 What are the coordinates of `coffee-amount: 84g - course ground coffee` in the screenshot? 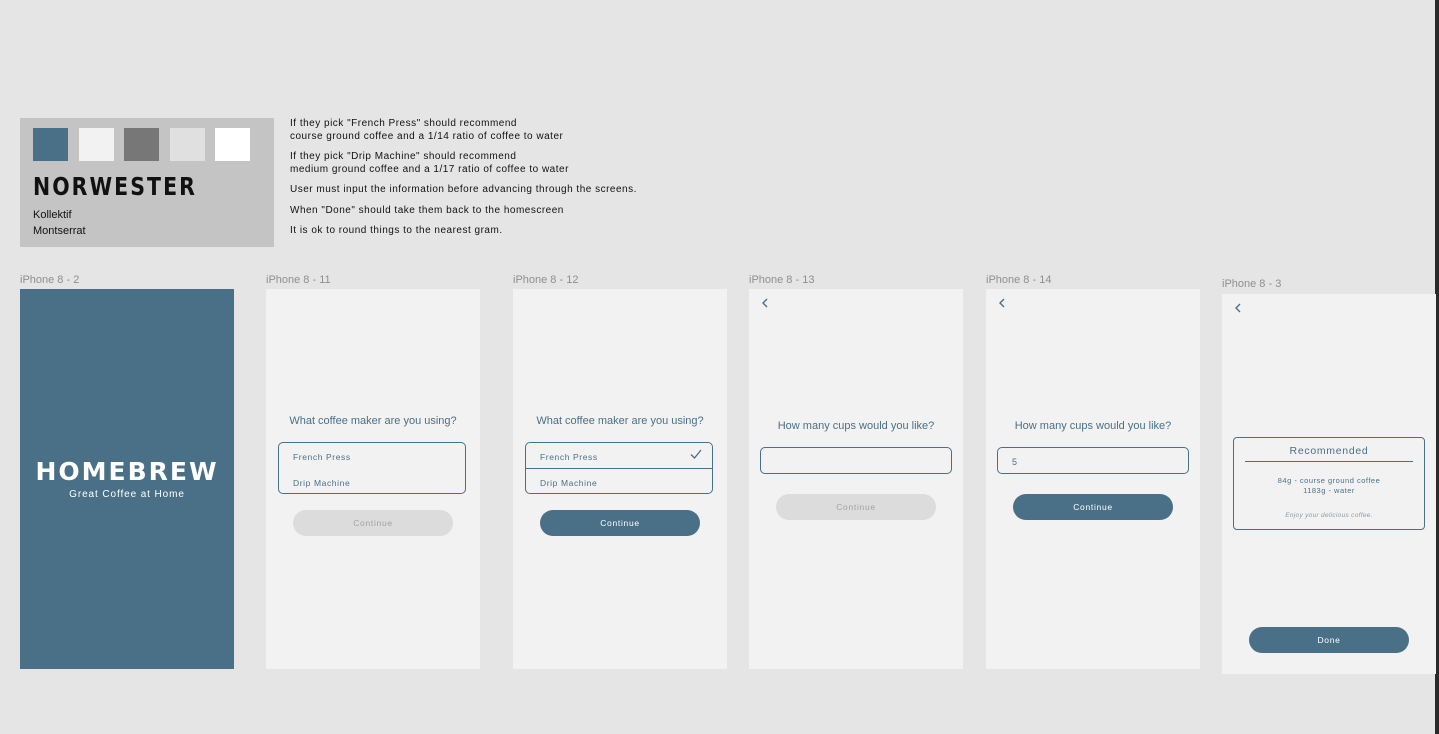 It's located at (1329, 480).